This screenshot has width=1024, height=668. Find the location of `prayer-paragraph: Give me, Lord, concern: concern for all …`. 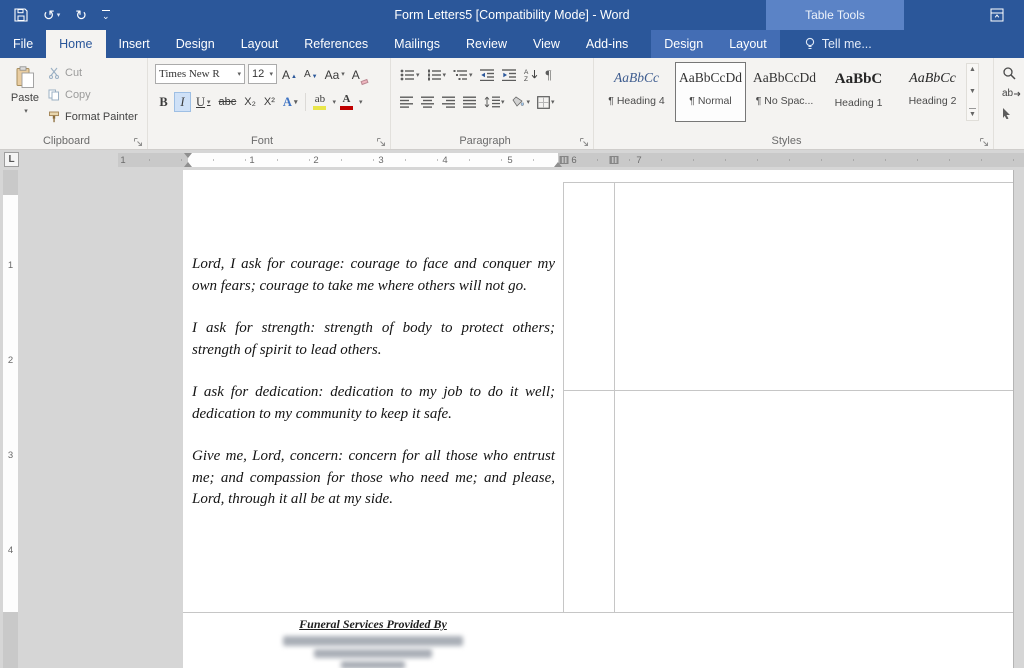

prayer-paragraph: Give me, Lord, concern: concern for all … is located at coordinates (373, 478).